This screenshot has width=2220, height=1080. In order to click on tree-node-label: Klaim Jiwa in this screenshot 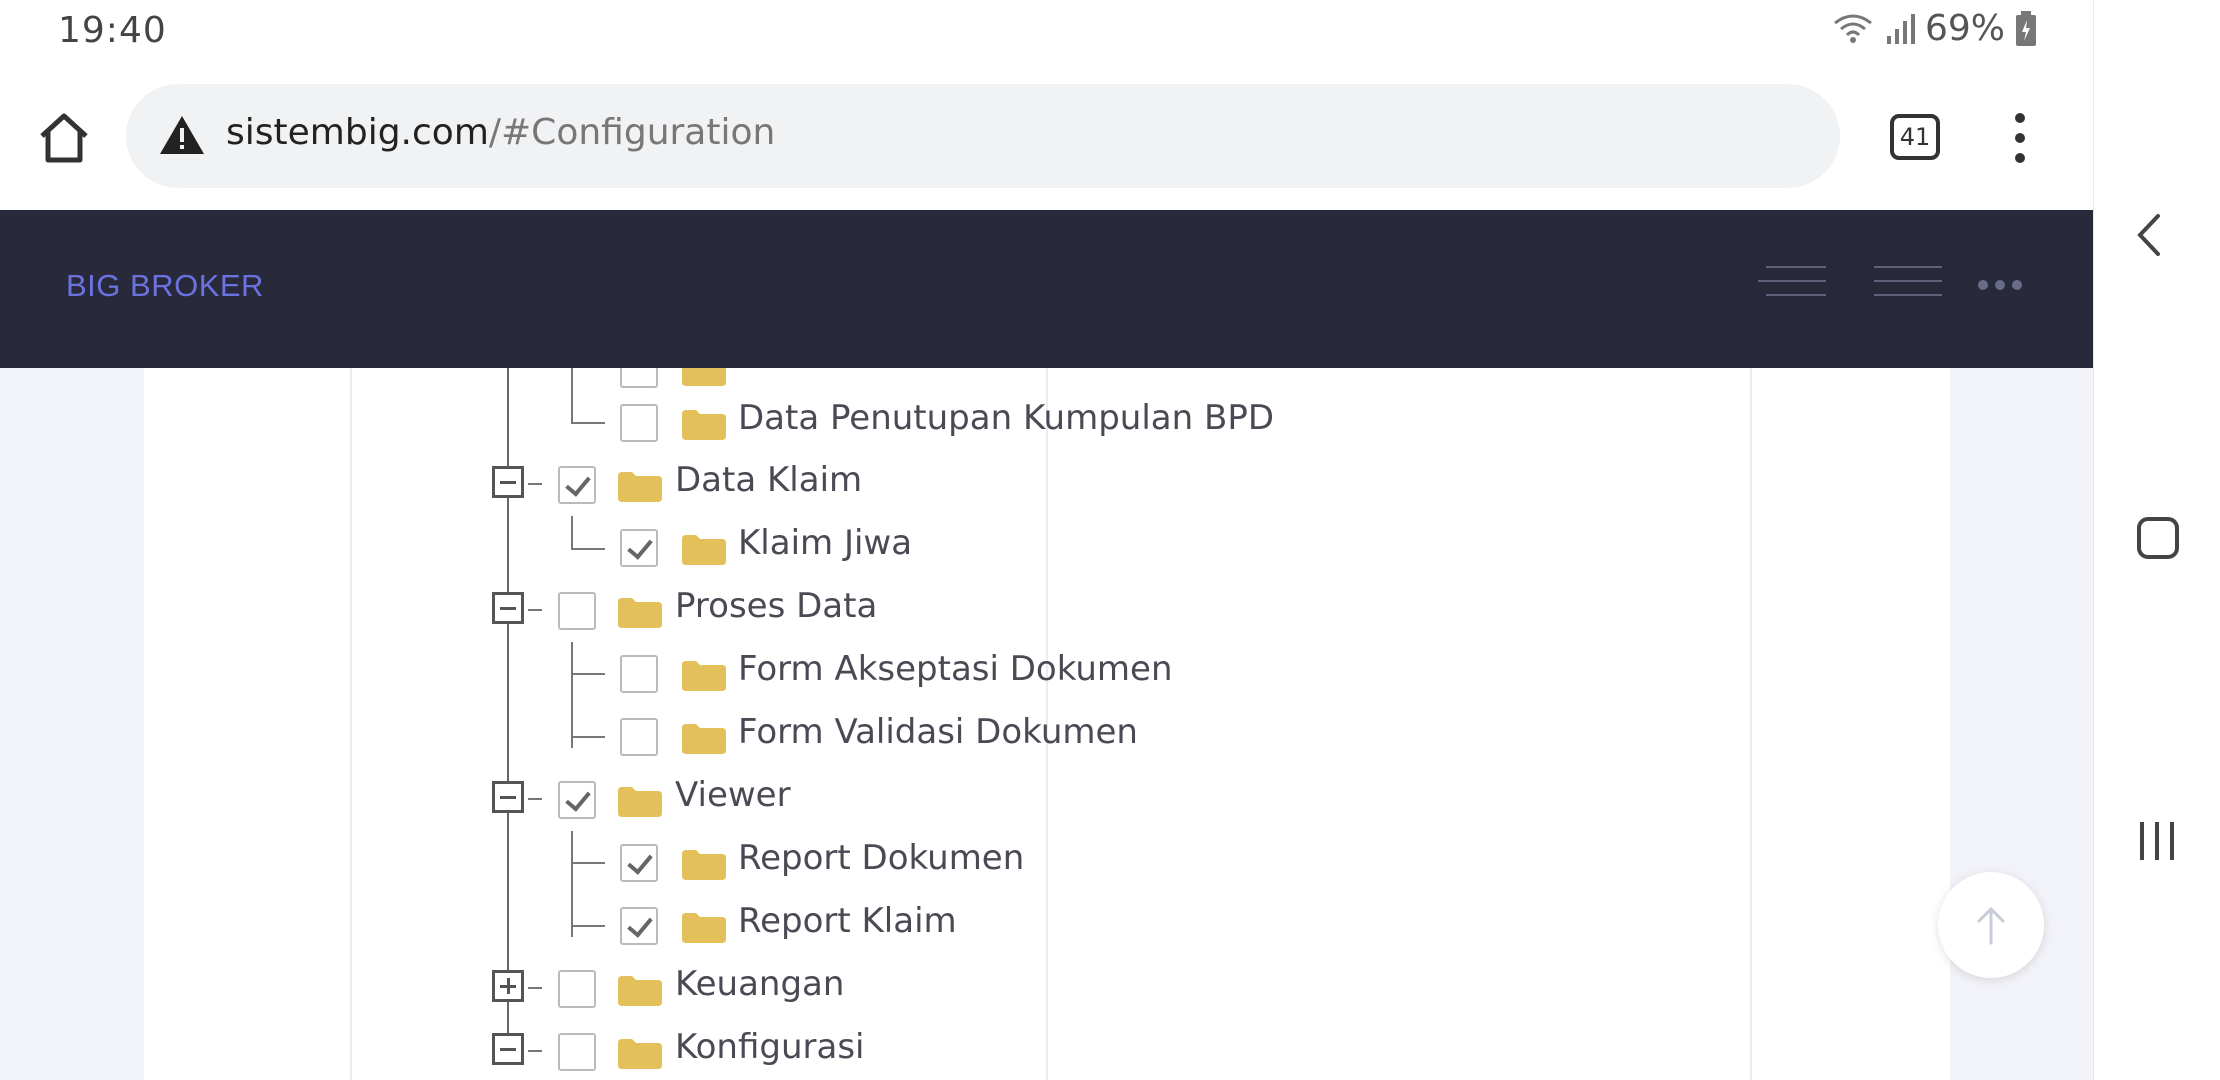, I will do `click(825, 543)`.